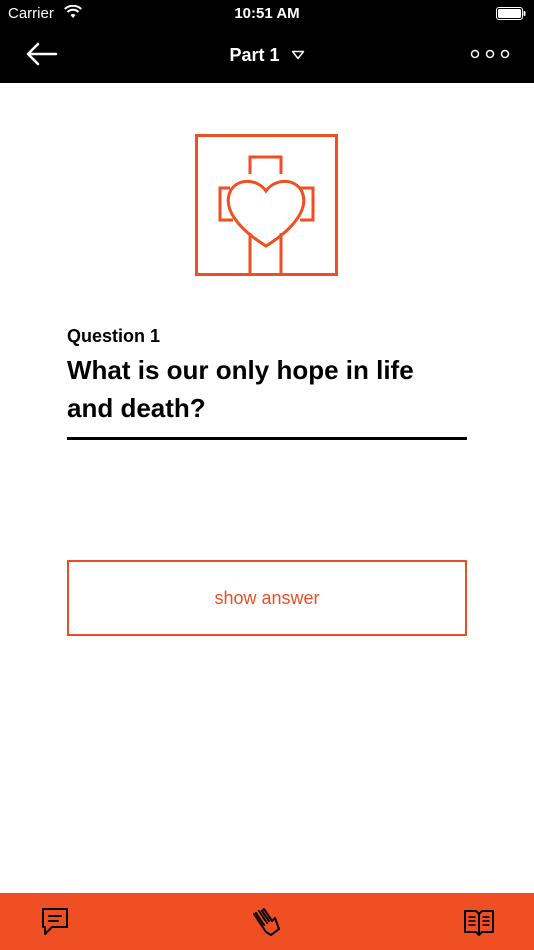  I want to click on part-title: Part 1, so click(254, 54).